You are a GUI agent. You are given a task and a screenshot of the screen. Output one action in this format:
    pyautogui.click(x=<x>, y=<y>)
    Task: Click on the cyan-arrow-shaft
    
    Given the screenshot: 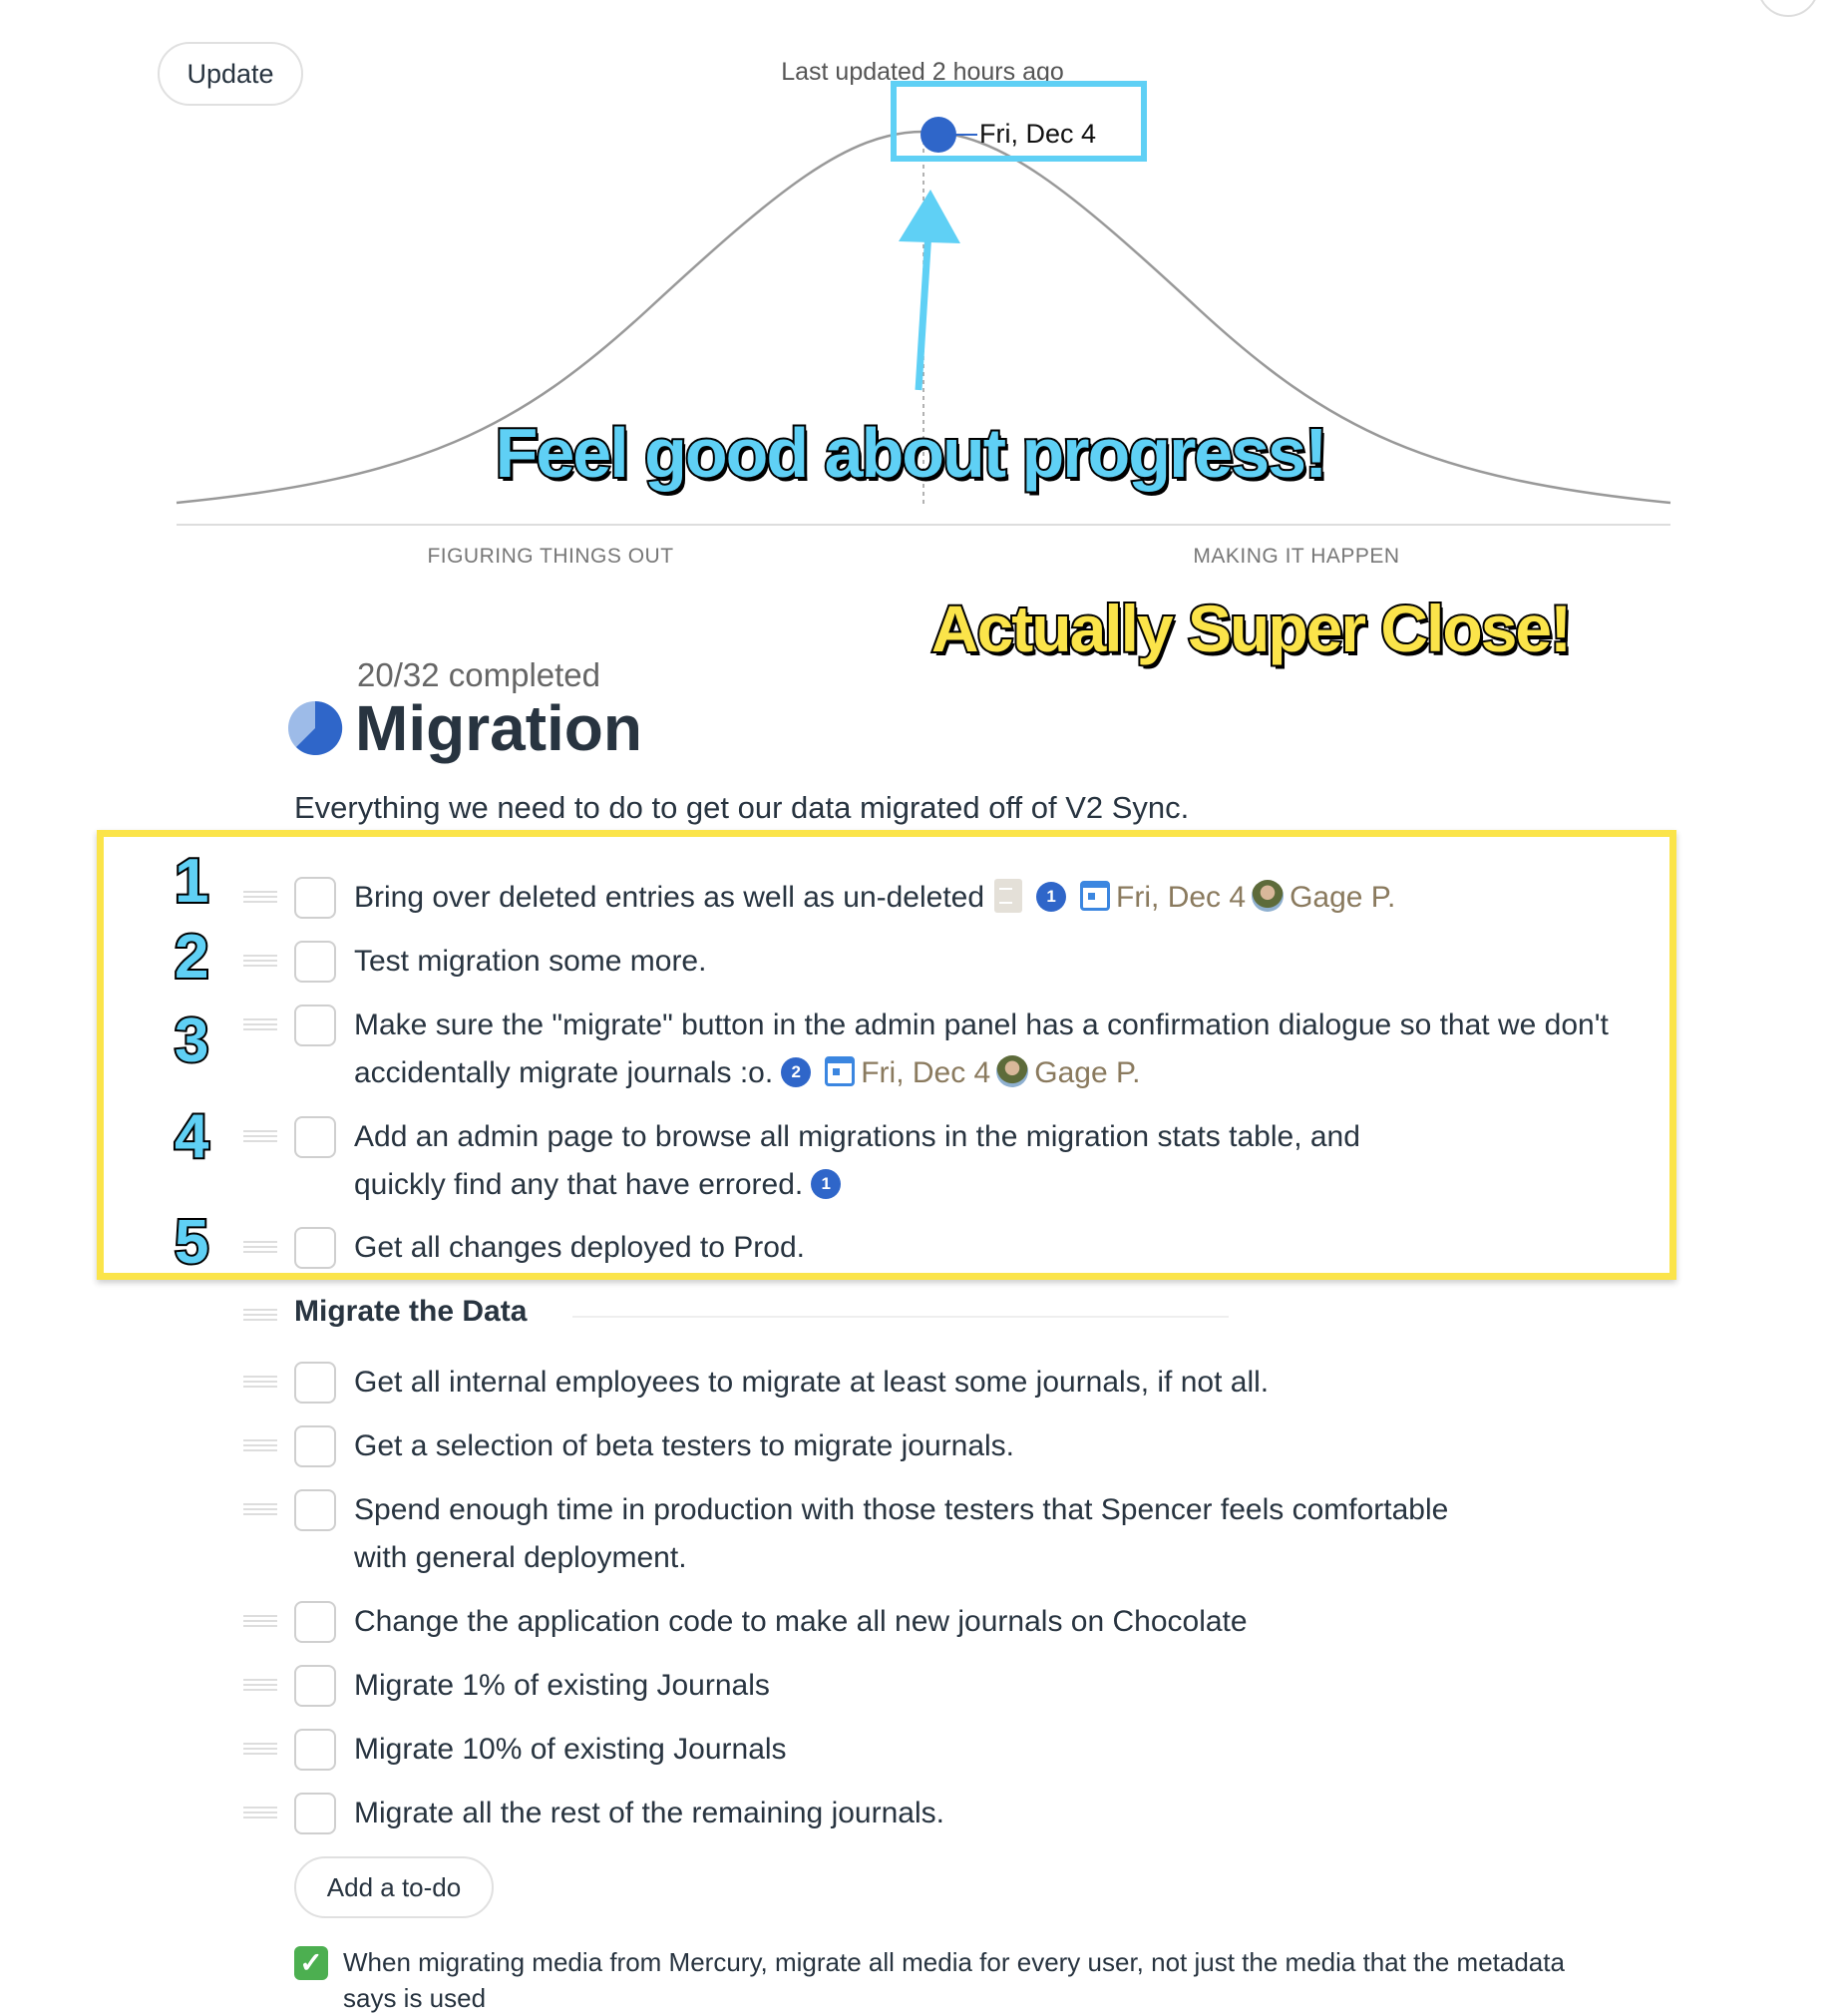 What is the action you would take?
    pyautogui.click(x=923, y=311)
    